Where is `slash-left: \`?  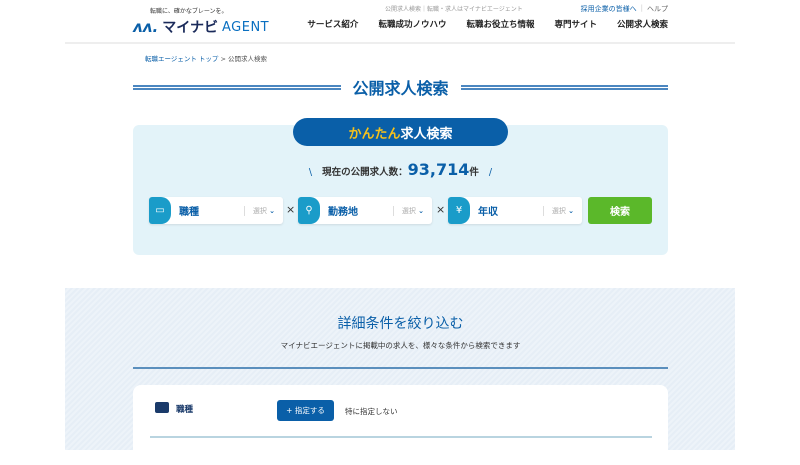 slash-left: \ is located at coordinates (310, 172).